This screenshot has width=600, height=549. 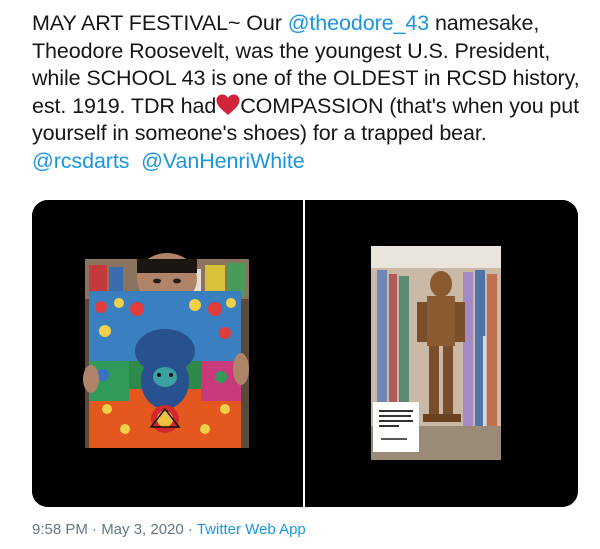 I want to click on mention-rcsdarts: @rcsdarts, so click(x=80, y=161).